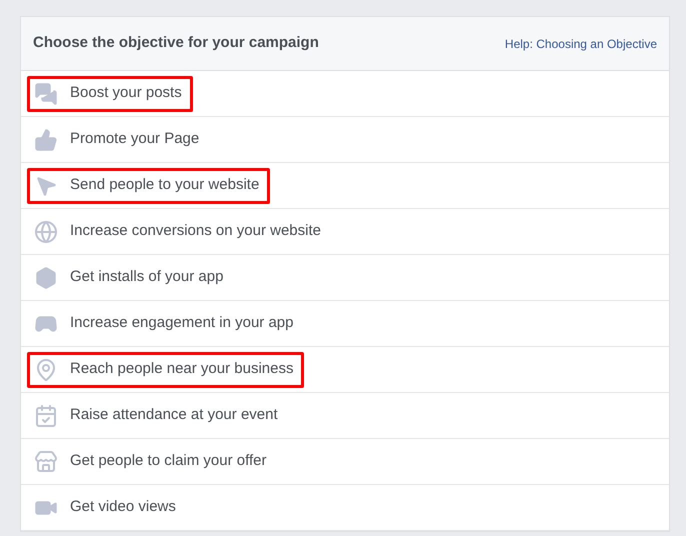  I want to click on storefront-icon, so click(46, 462).